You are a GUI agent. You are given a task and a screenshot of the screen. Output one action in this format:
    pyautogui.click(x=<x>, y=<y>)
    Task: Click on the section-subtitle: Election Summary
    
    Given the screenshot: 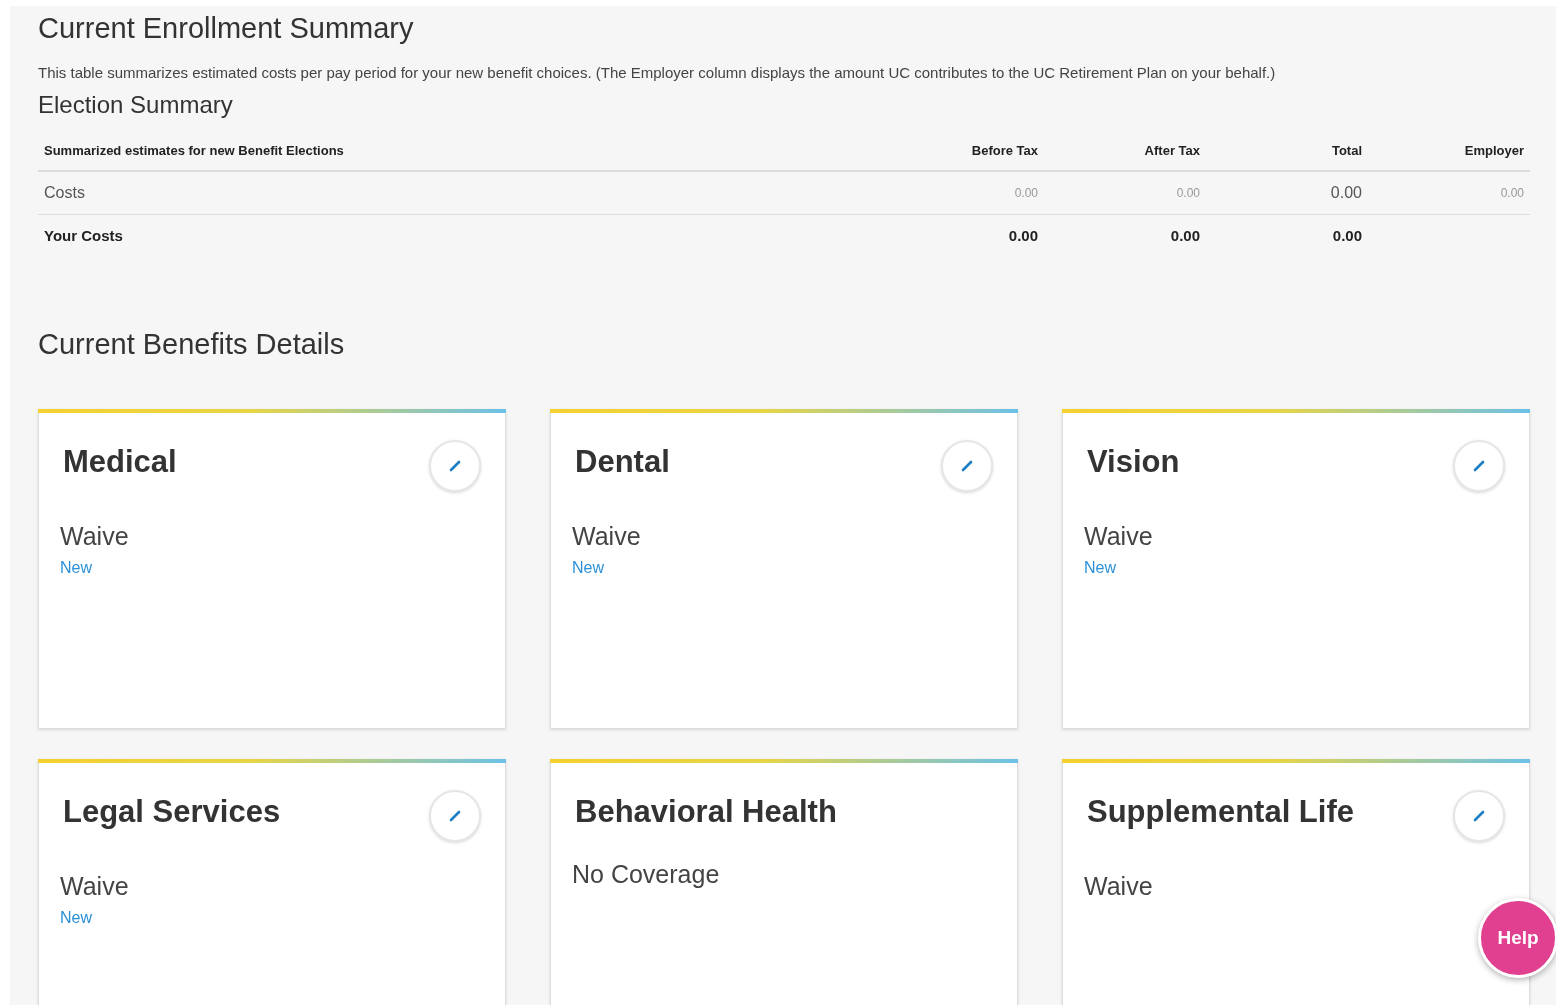 What is the action you would take?
    pyautogui.click(x=136, y=105)
    